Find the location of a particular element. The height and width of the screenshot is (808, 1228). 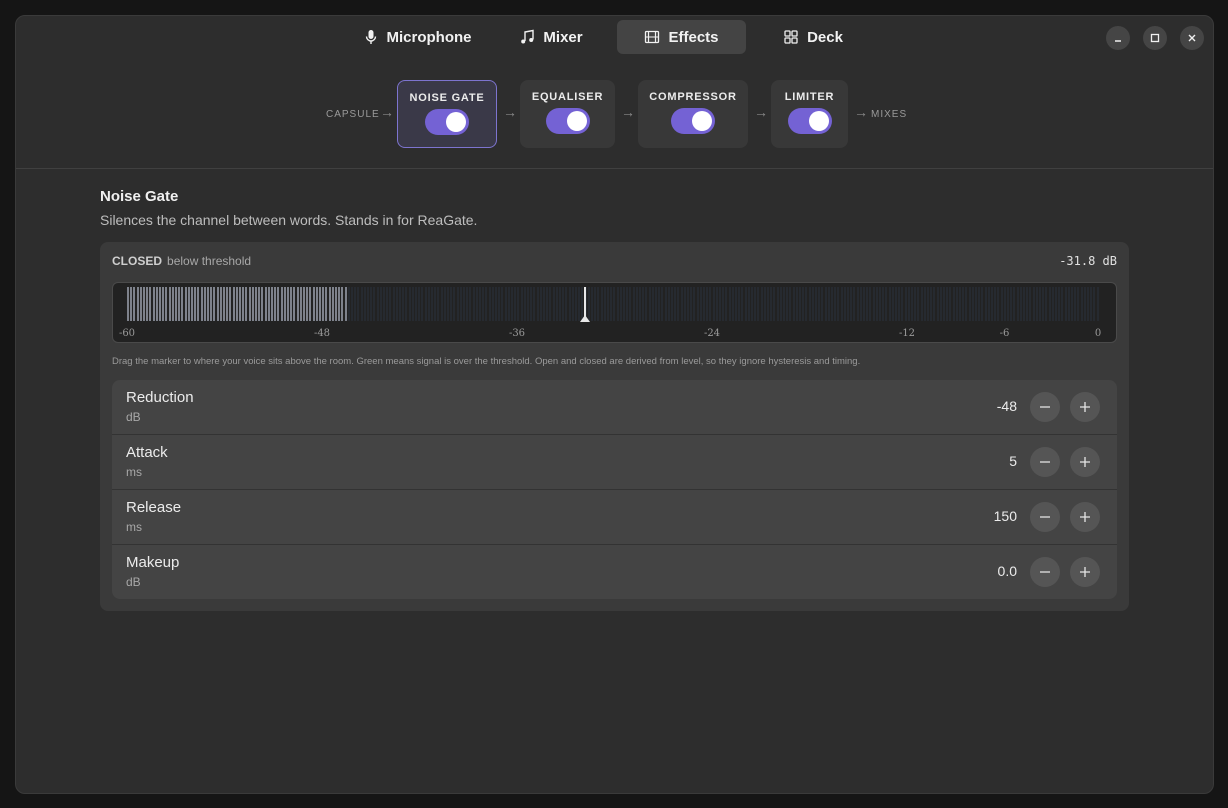

tab-microphone: Microphone is located at coordinates (417, 37).